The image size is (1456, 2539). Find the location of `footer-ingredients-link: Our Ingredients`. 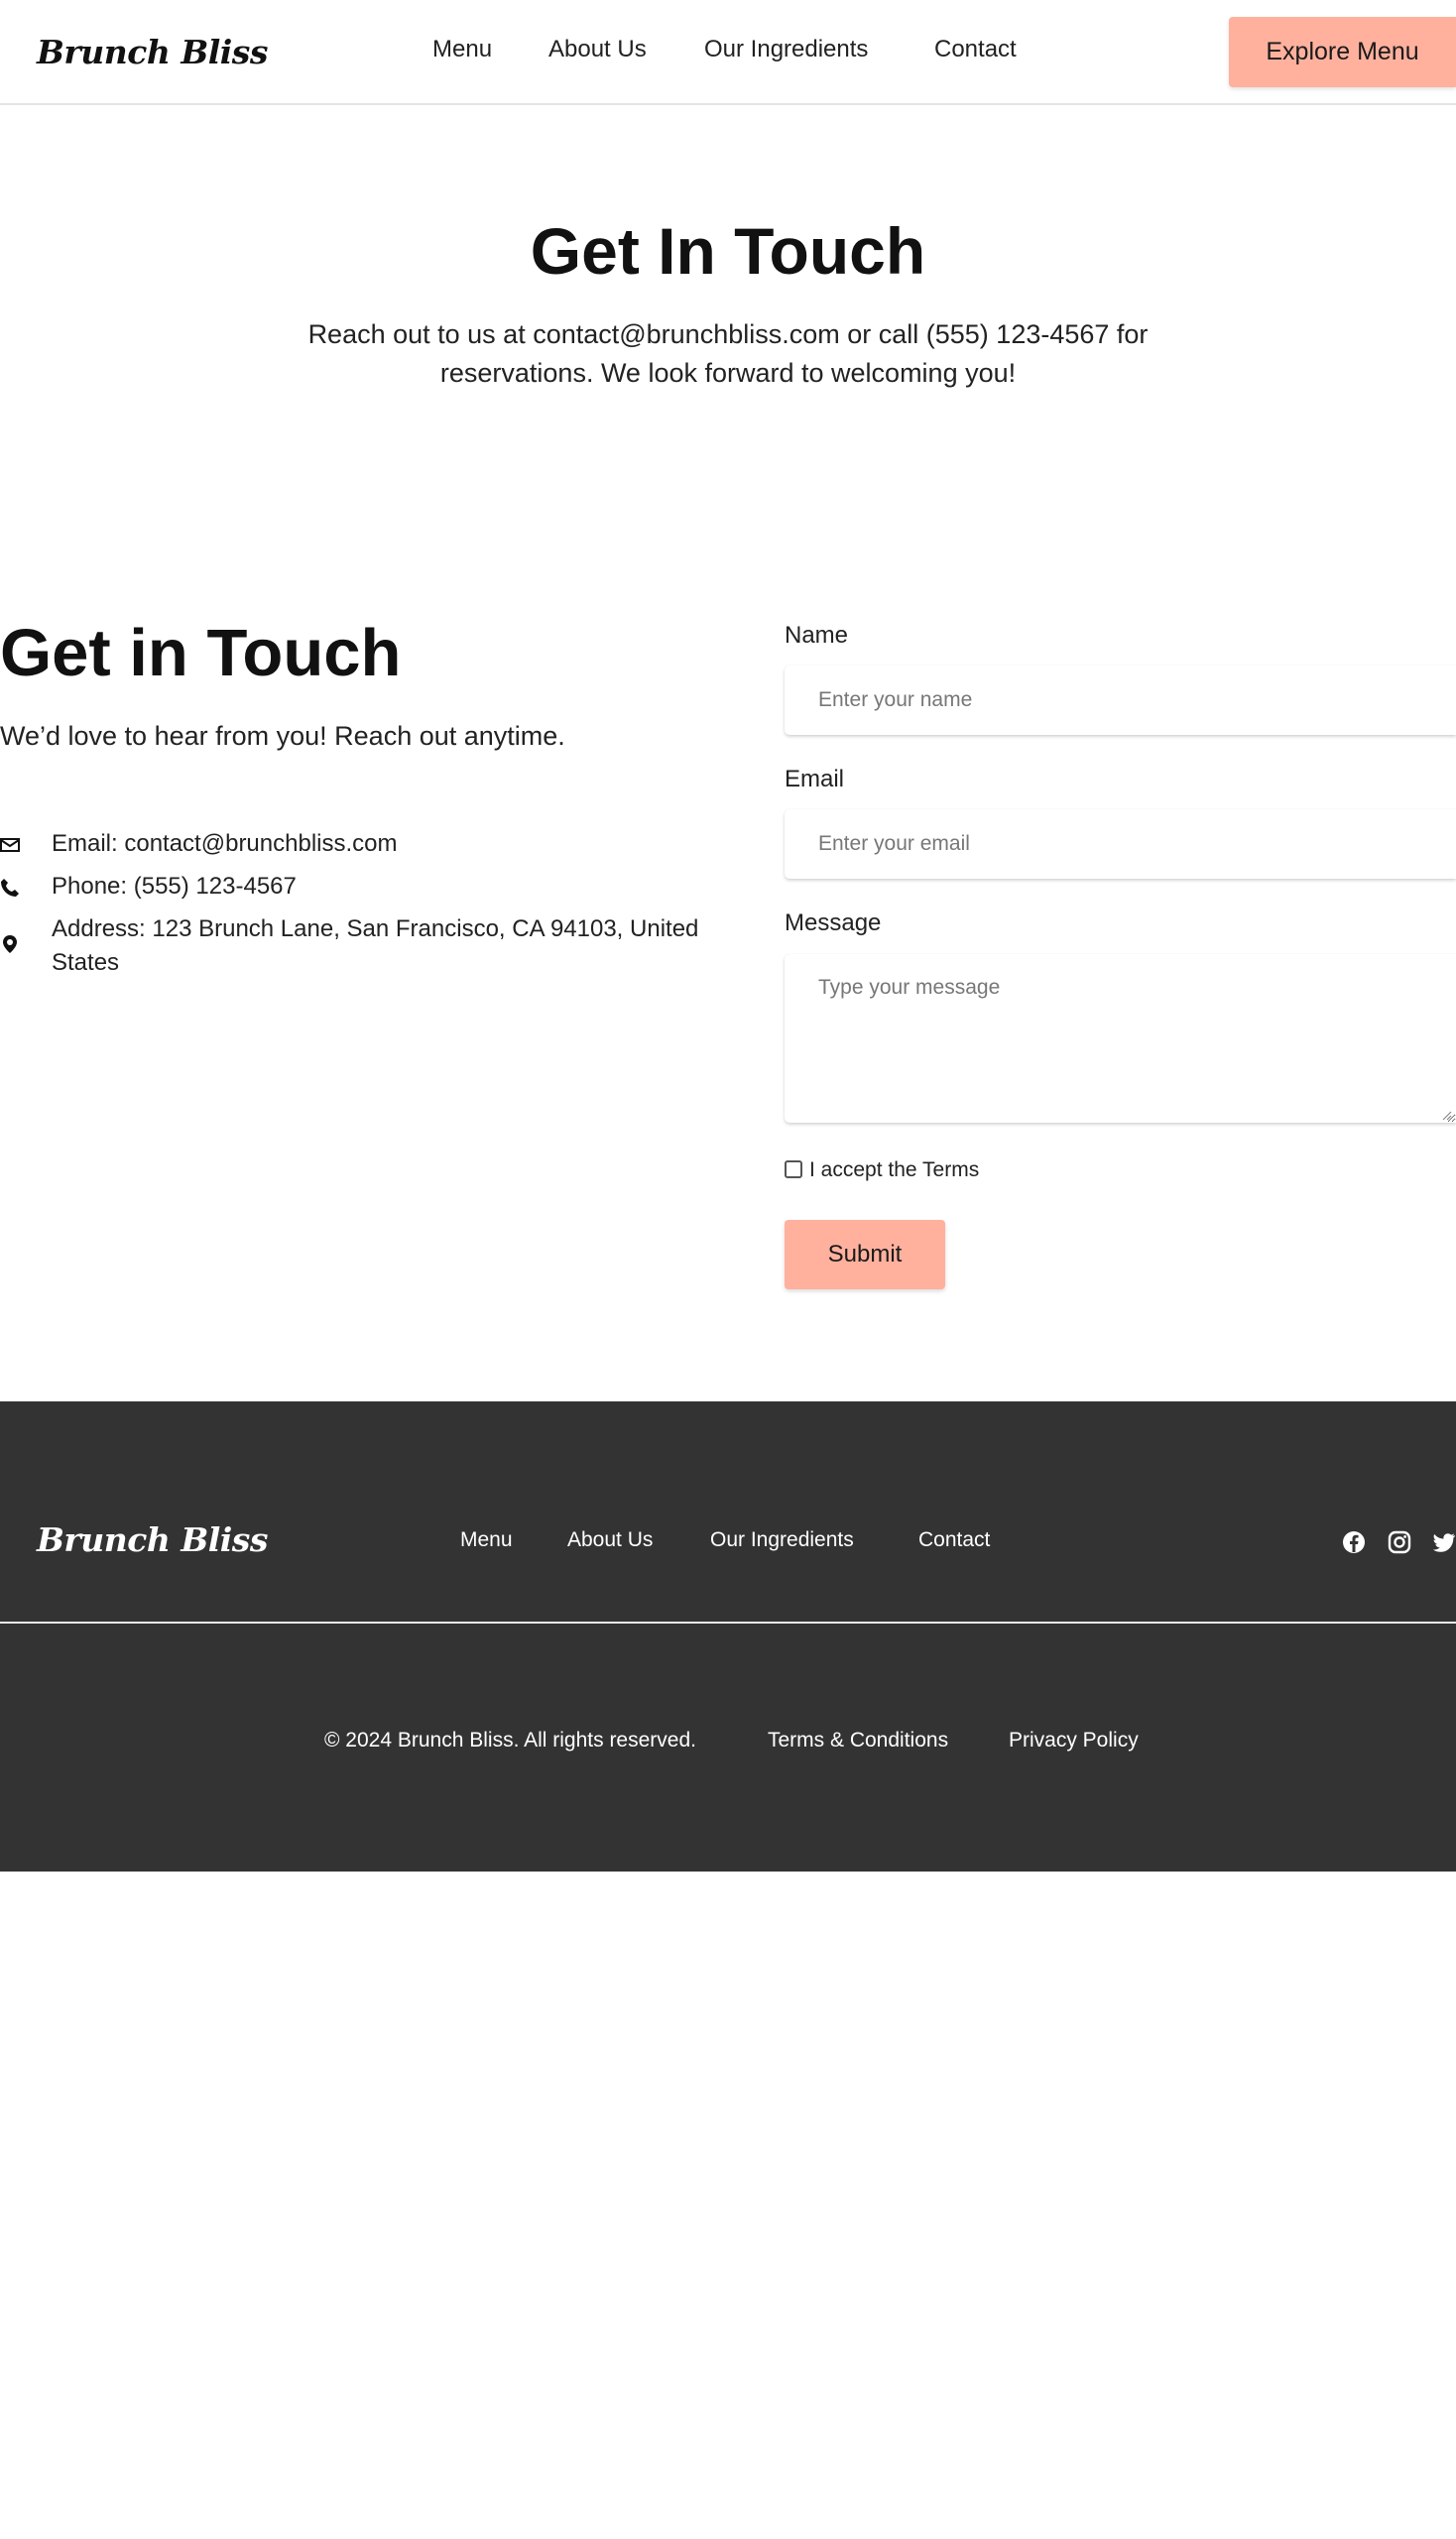

footer-ingredients-link: Our Ingredients is located at coordinates (782, 1540).